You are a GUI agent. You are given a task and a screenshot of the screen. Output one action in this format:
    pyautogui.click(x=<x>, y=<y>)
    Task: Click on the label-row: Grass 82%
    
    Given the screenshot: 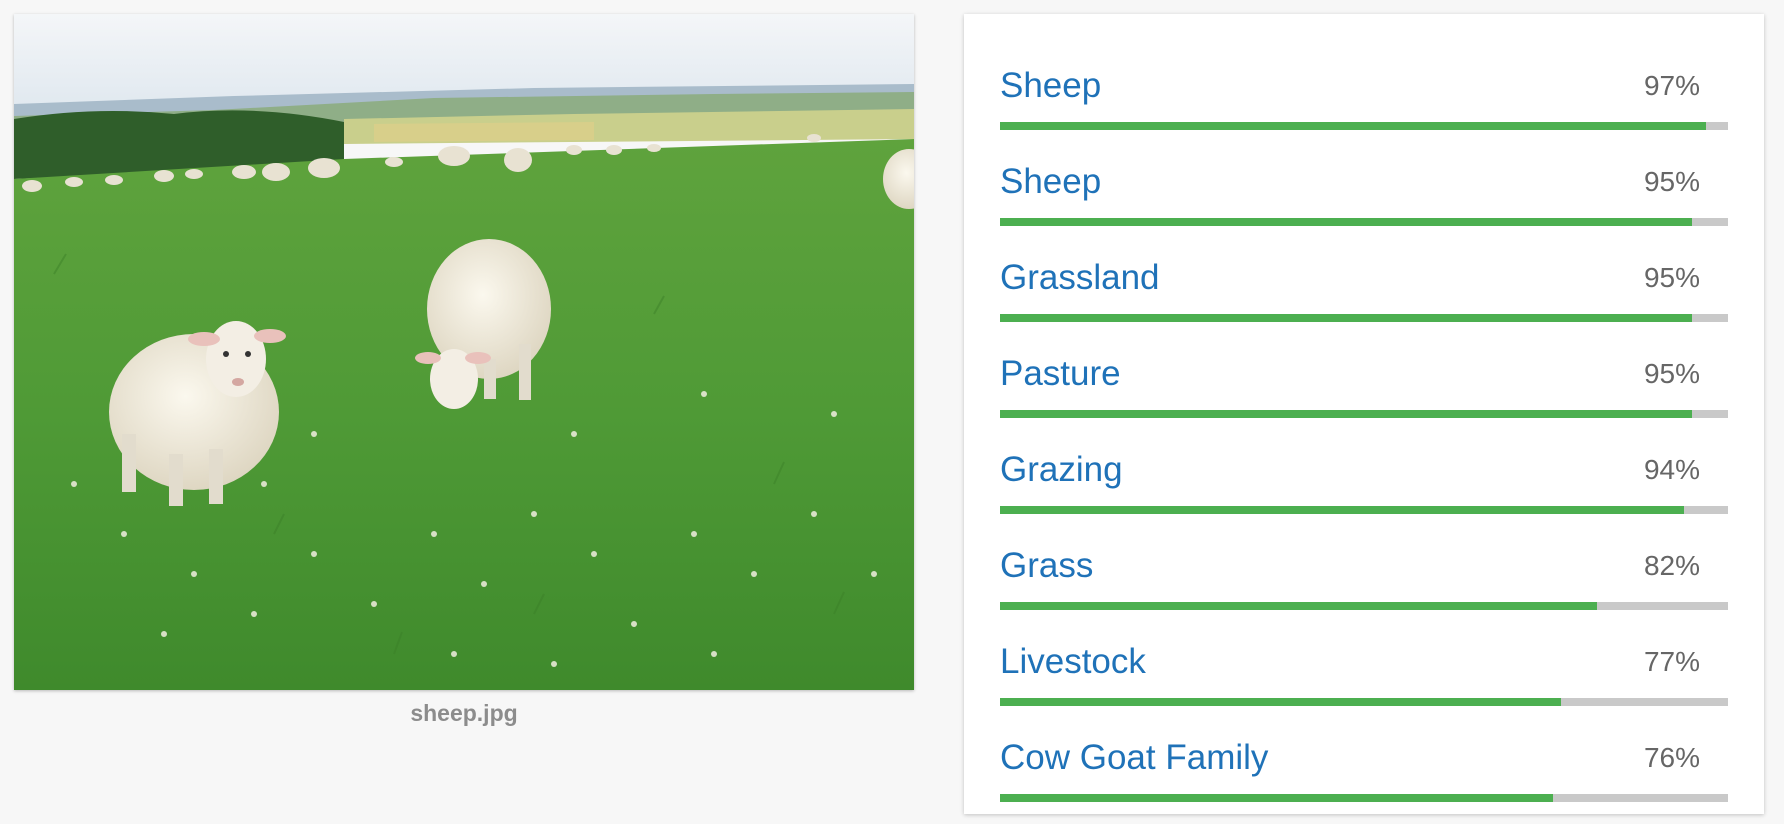 What is the action you would take?
    pyautogui.click(x=1364, y=592)
    